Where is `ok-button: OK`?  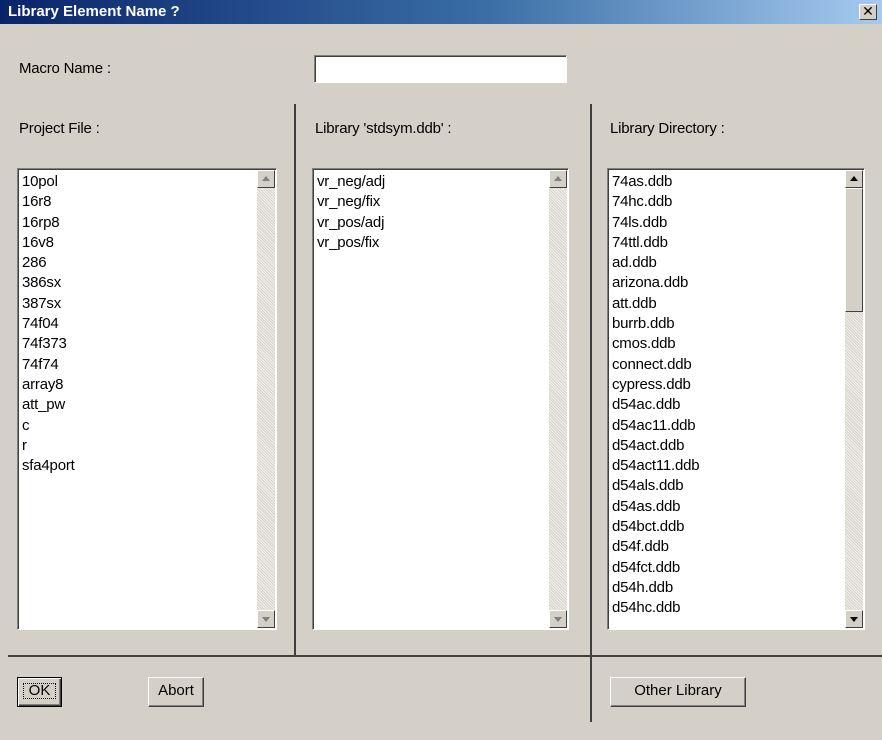 ok-button: OK is located at coordinates (39, 692).